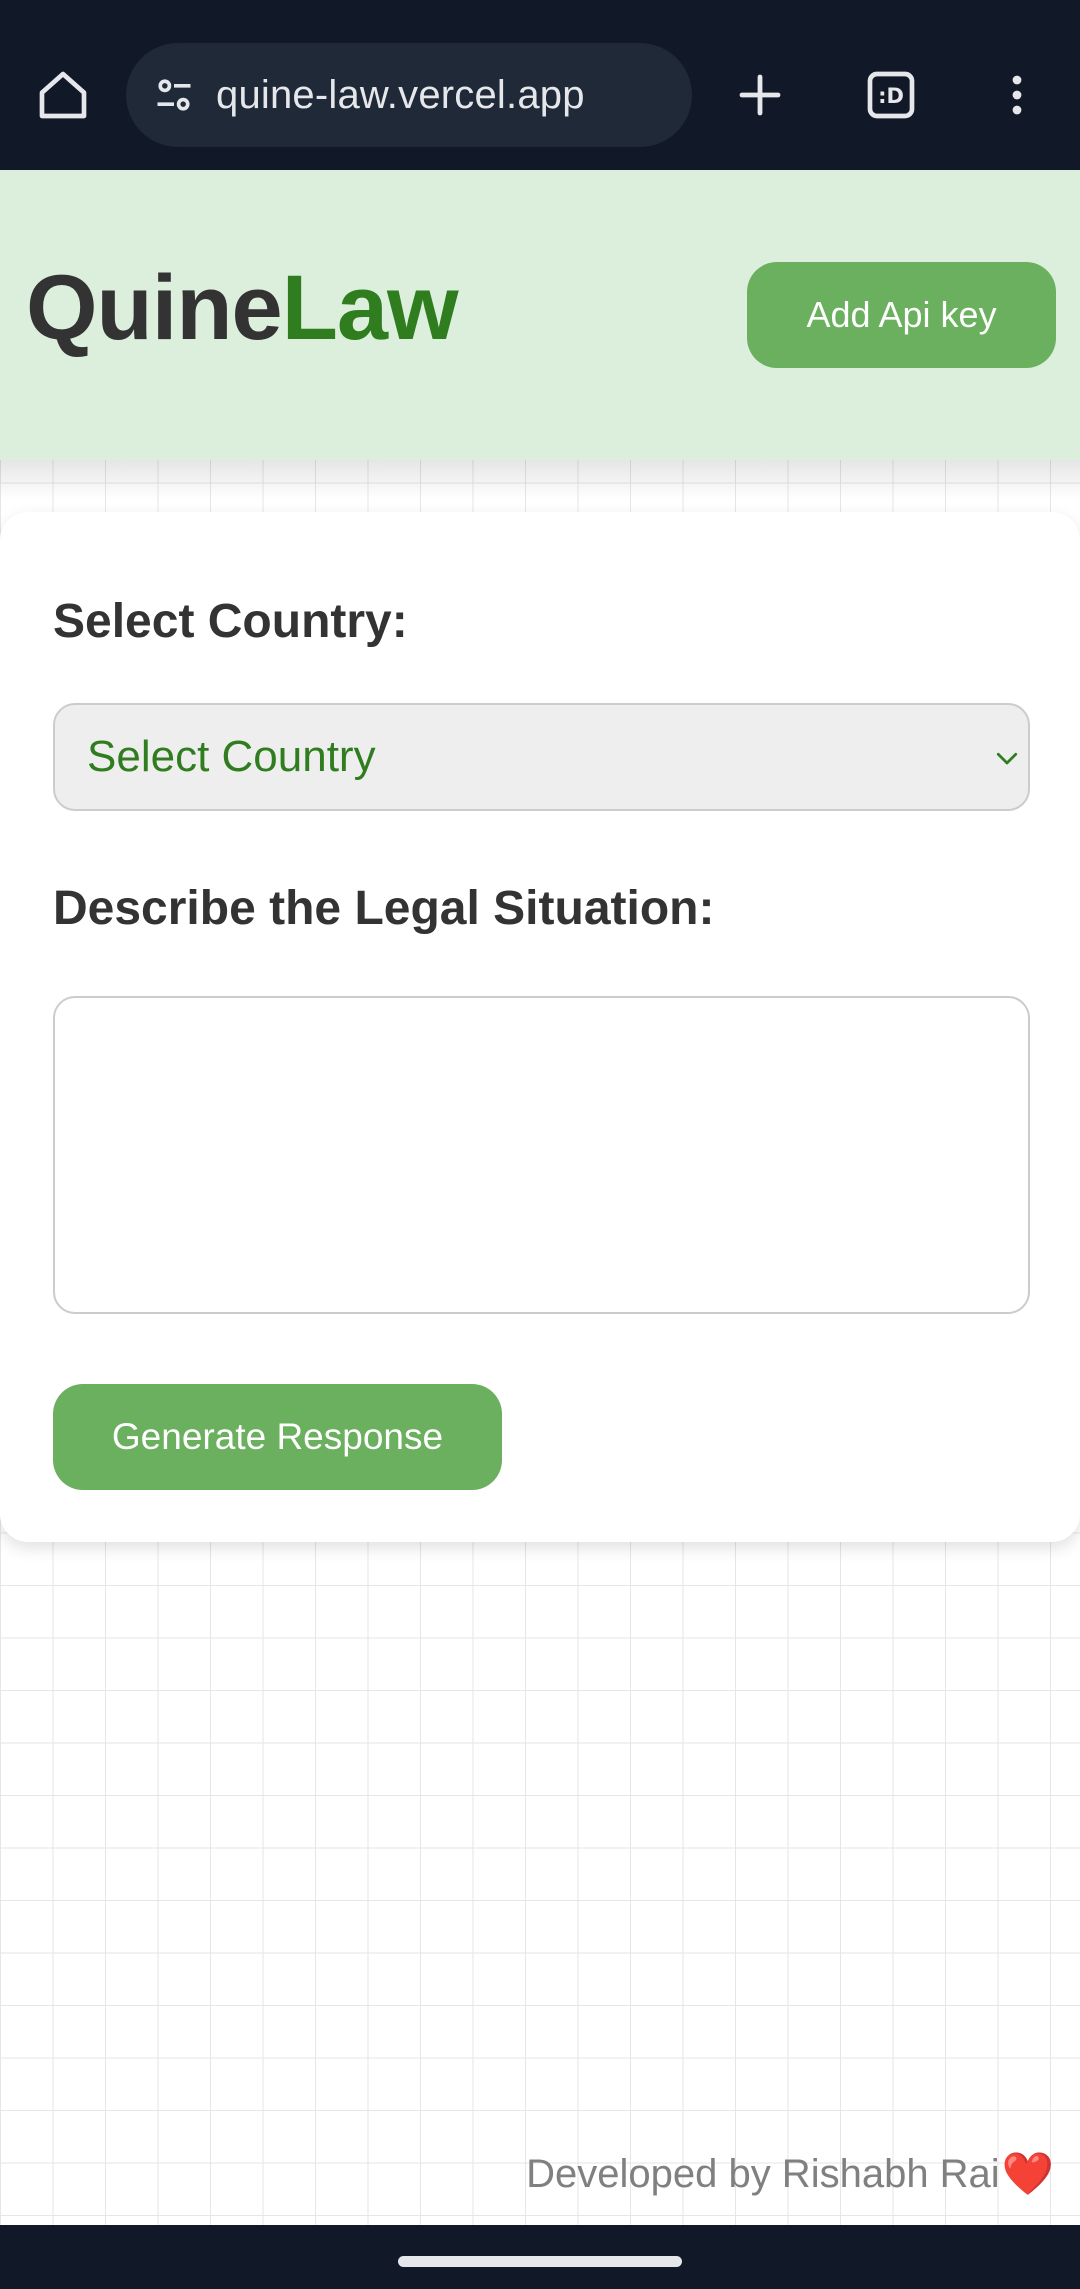  Describe the element at coordinates (400, 94) in the screenshot. I see `url-text: quine-law.vercel.app` at that location.